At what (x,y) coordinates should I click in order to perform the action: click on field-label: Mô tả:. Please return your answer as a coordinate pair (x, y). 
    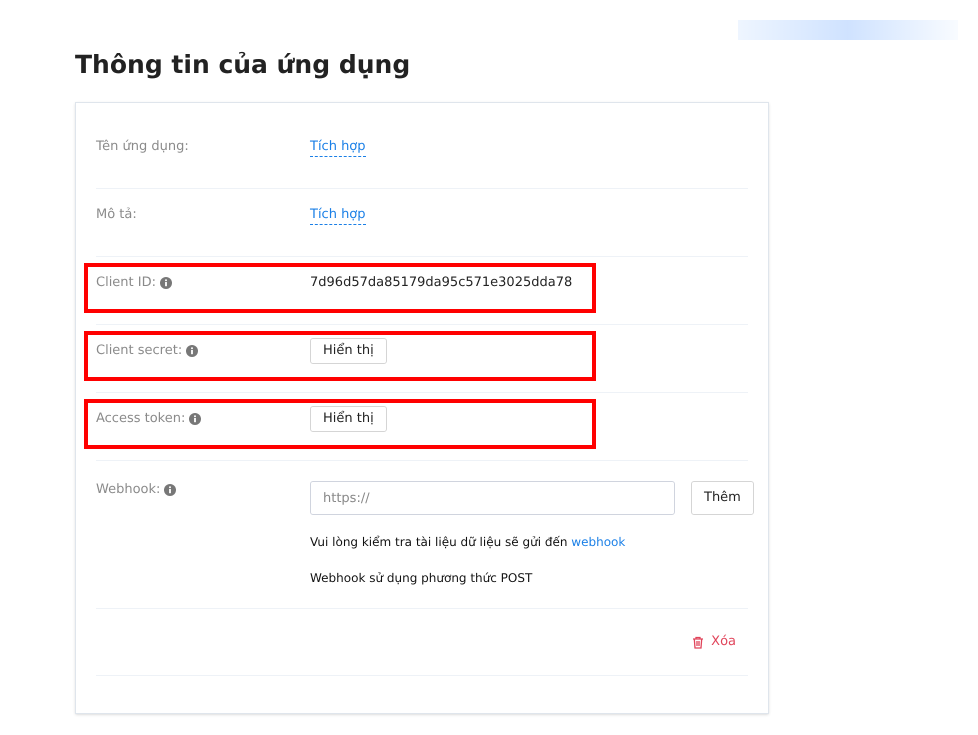
    Looking at the image, I should click on (116, 215).